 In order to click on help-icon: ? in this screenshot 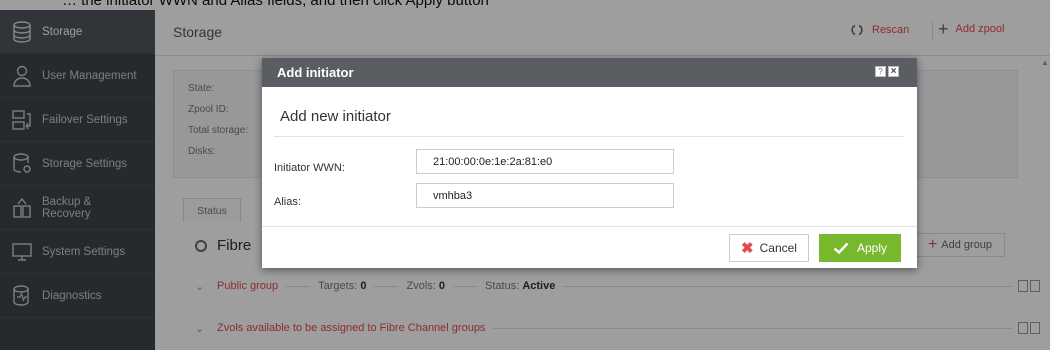, I will do `click(880, 71)`.